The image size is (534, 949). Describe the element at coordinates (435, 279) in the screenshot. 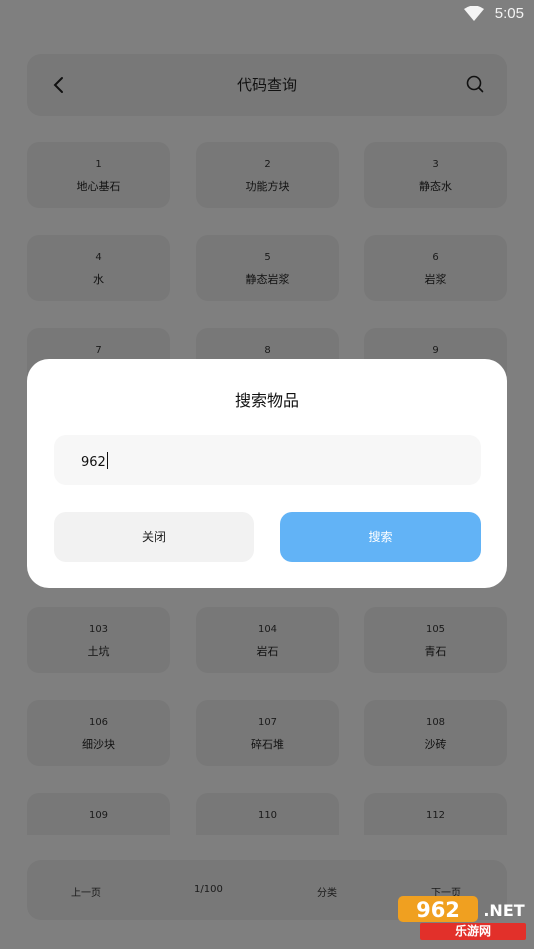

I see `item-name: 岩浆` at that location.